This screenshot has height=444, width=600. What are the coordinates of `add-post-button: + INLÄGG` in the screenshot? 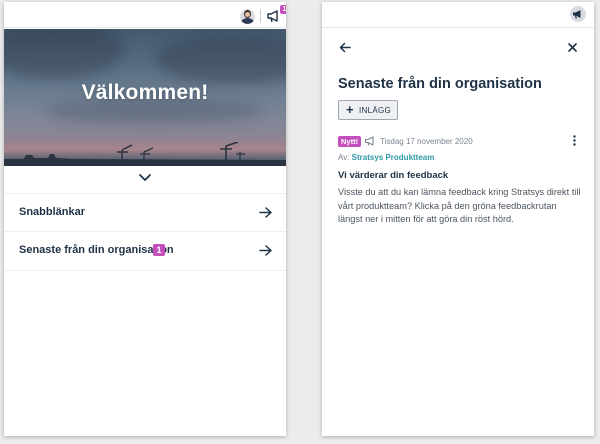 It's located at (368, 110).